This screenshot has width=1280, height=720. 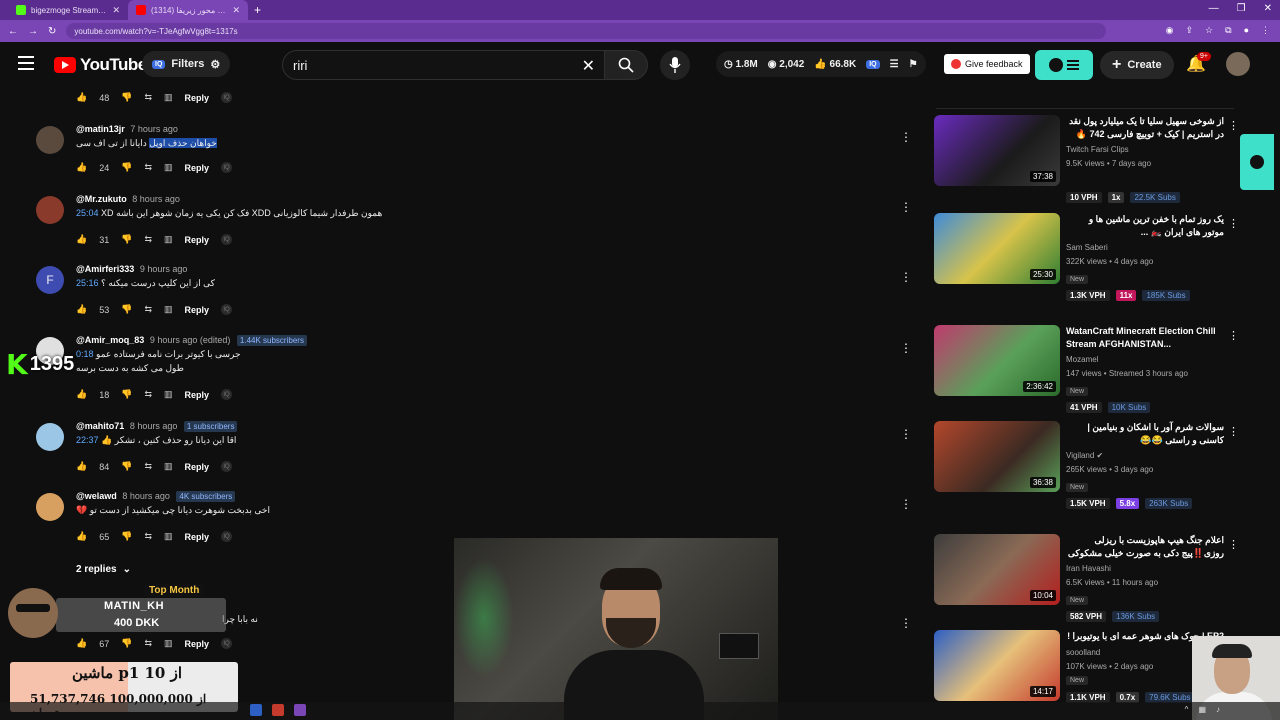 I want to click on close-tab-icon: ✕, so click(x=116, y=10).